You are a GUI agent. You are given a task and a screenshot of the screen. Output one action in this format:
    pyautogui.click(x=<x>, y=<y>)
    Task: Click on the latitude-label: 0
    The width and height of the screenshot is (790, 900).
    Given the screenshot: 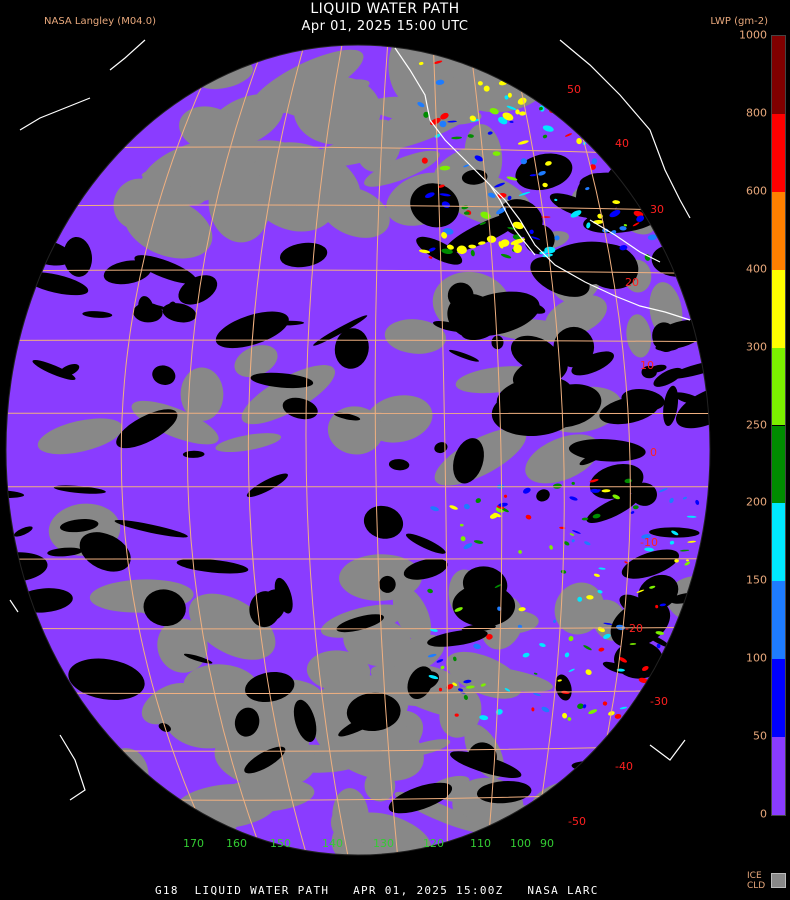 What is the action you would take?
    pyautogui.click(x=653, y=452)
    